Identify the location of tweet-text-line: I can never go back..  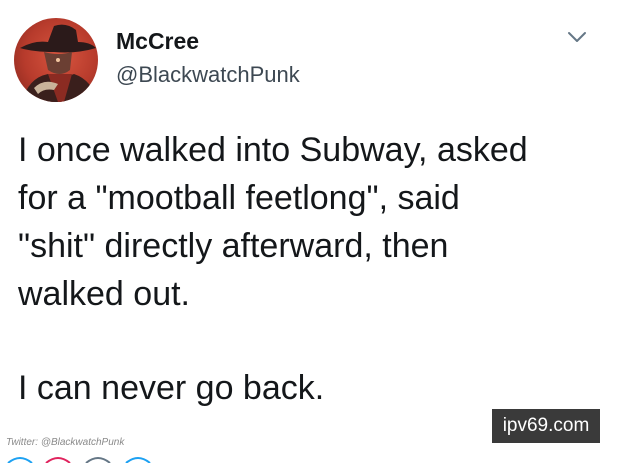
(171, 388).